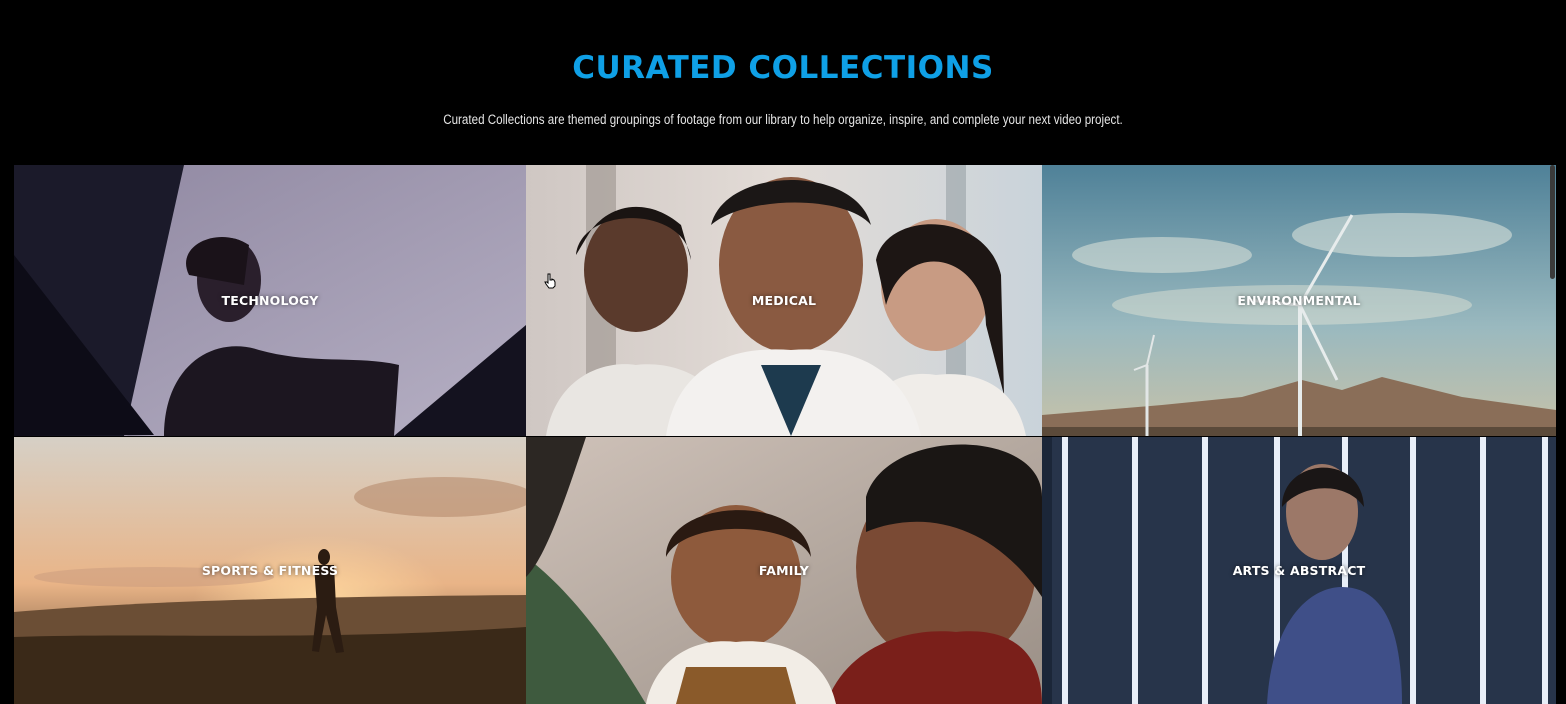 Image resolution: width=1566 pixels, height=704 pixels. I want to click on collection-label: TECHNOLOGY, so click(270, 300).